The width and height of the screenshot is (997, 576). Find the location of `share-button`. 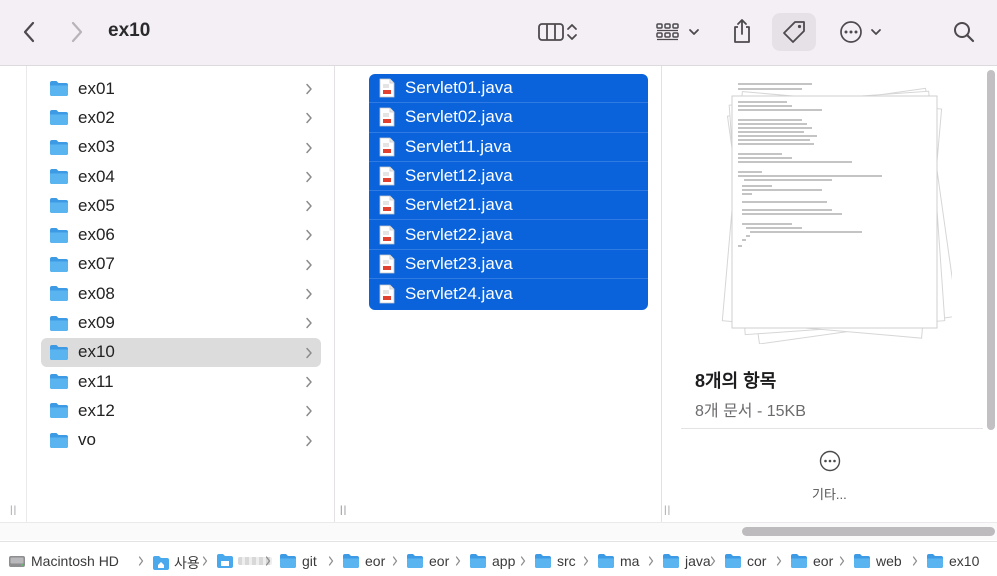

share-button is located at coordinates (742, 31).